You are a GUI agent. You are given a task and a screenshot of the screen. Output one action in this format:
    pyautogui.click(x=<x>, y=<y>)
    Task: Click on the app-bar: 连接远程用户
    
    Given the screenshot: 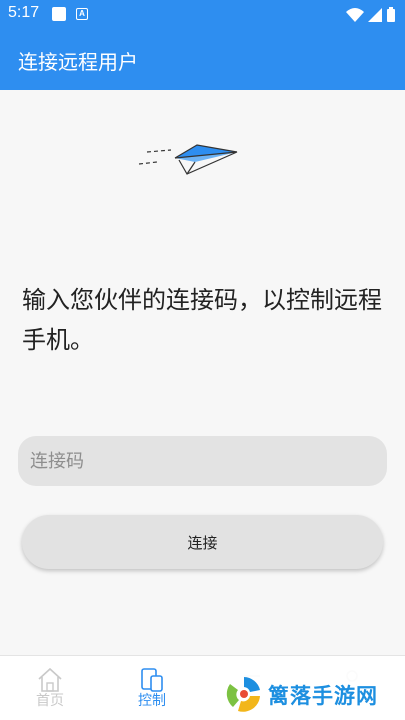 What is the action you would take?
    pyautogui.click(x=202, y=60)
    